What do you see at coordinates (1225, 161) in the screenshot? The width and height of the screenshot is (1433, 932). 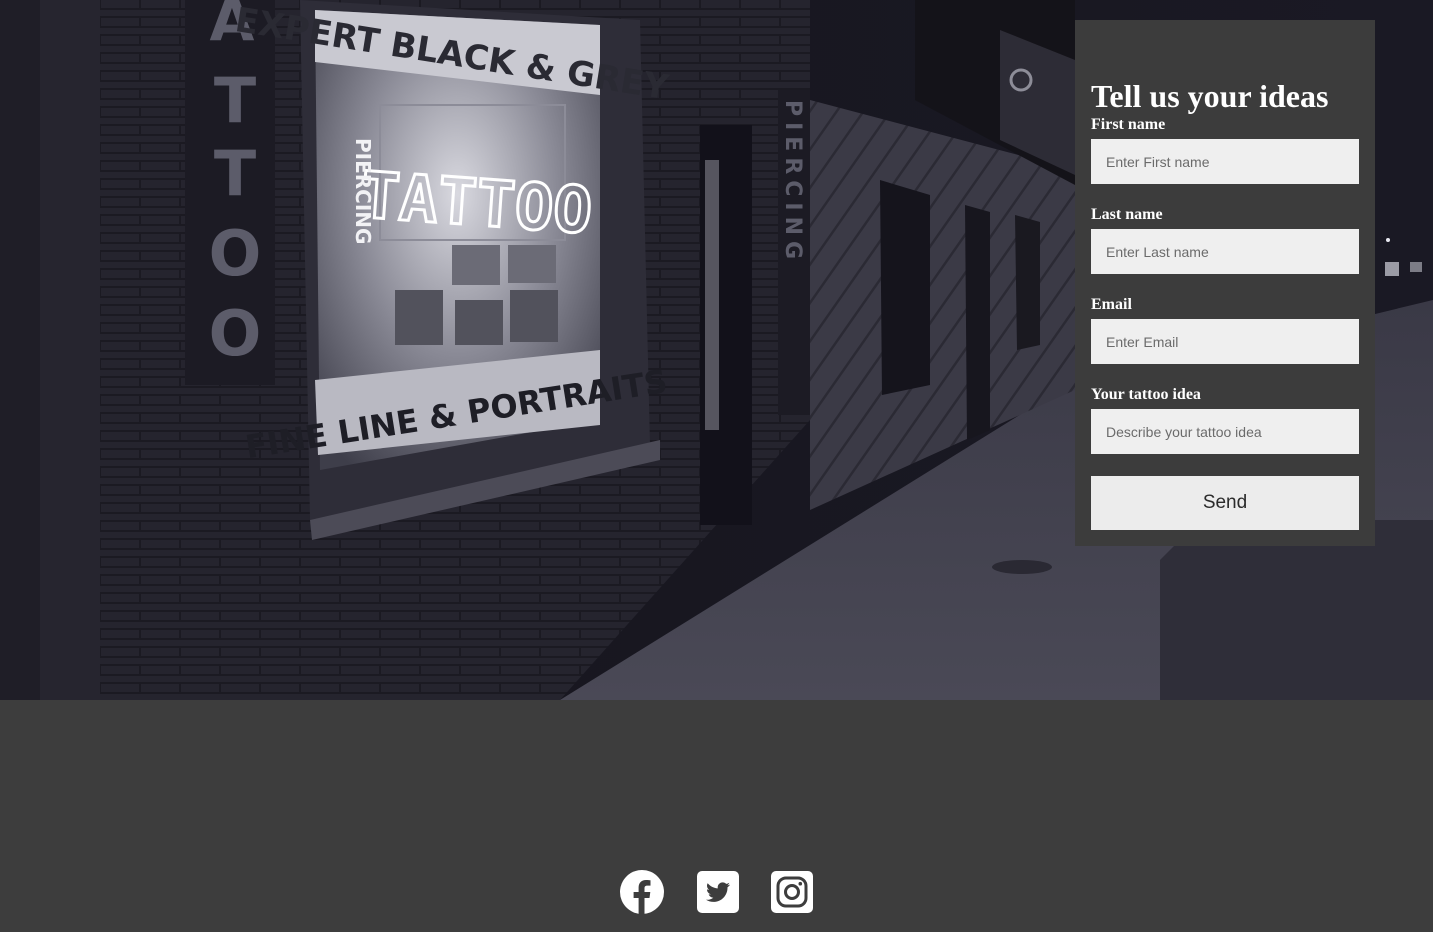 I see `first-name-input` at bounding box center [1225, 161].